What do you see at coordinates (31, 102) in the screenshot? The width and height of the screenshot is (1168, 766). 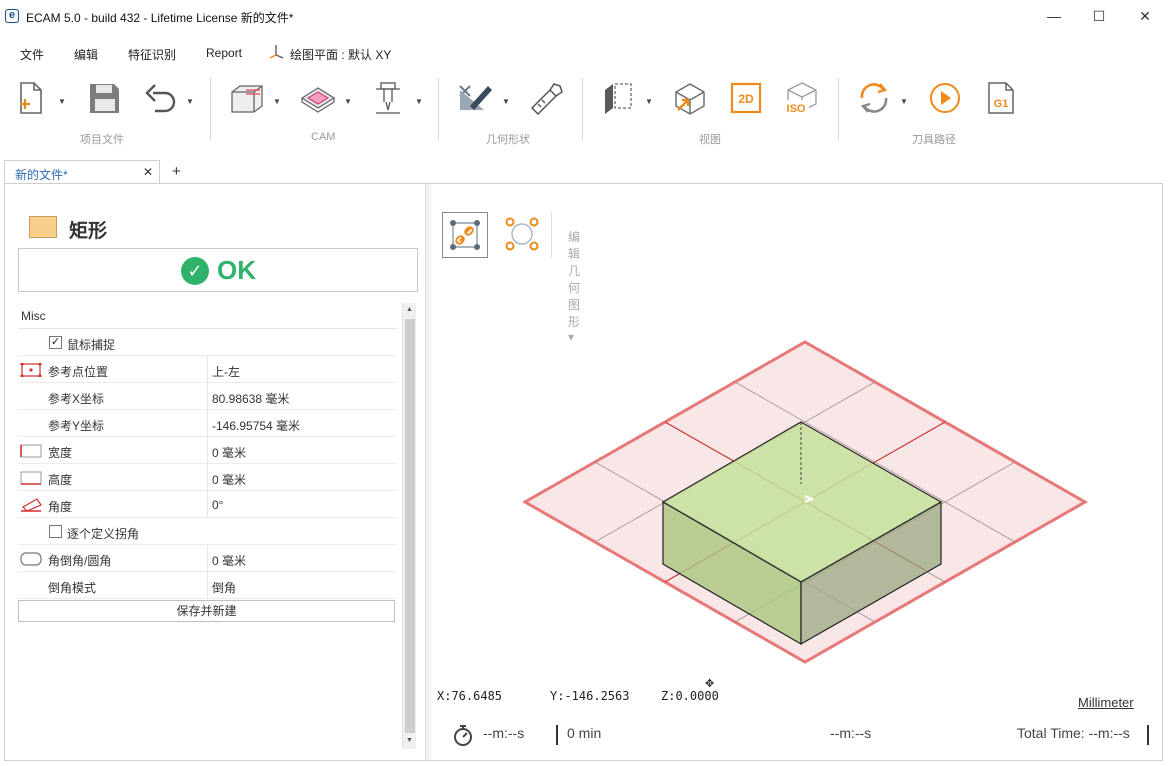 I see `new-file-icon` at bounding box center [31, 102].